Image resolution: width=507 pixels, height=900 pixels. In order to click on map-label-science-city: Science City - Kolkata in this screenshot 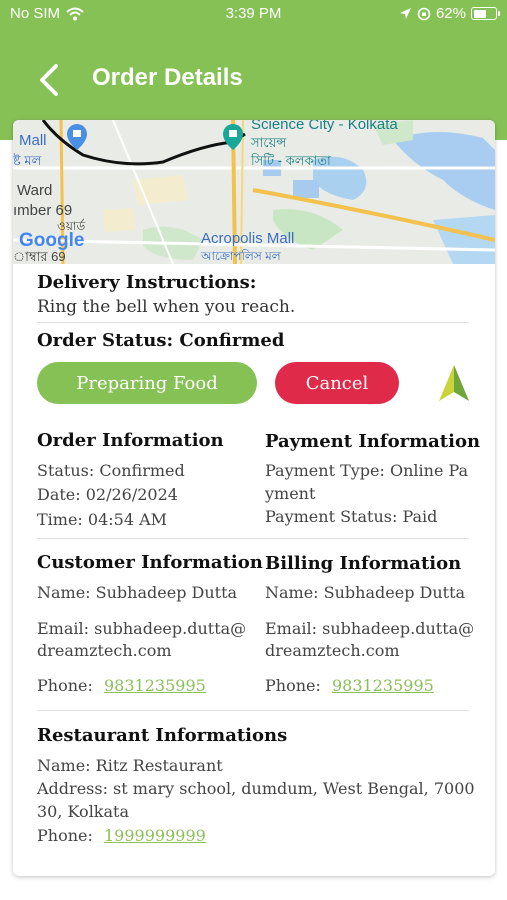, I will do `click(324, 126)`.